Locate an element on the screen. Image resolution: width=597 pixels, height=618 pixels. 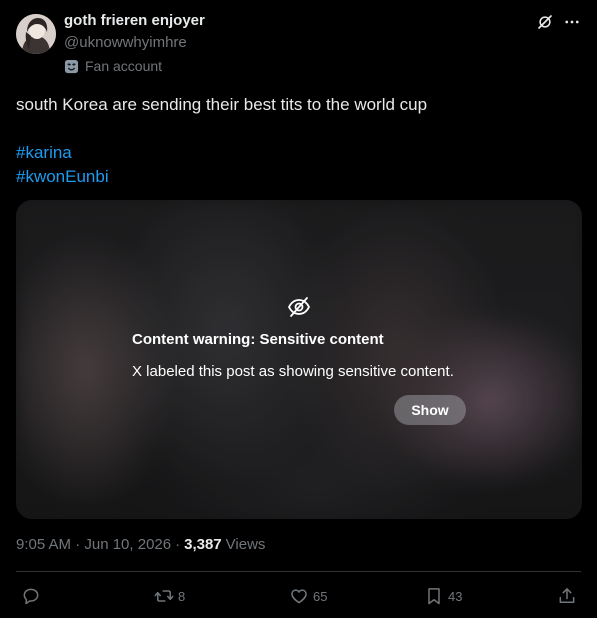
repost-icon is located at coordinates (164, 596).